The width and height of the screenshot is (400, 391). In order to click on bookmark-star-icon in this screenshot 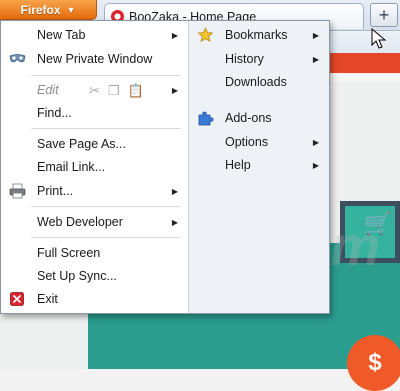, I will do `click(205, 35)`.